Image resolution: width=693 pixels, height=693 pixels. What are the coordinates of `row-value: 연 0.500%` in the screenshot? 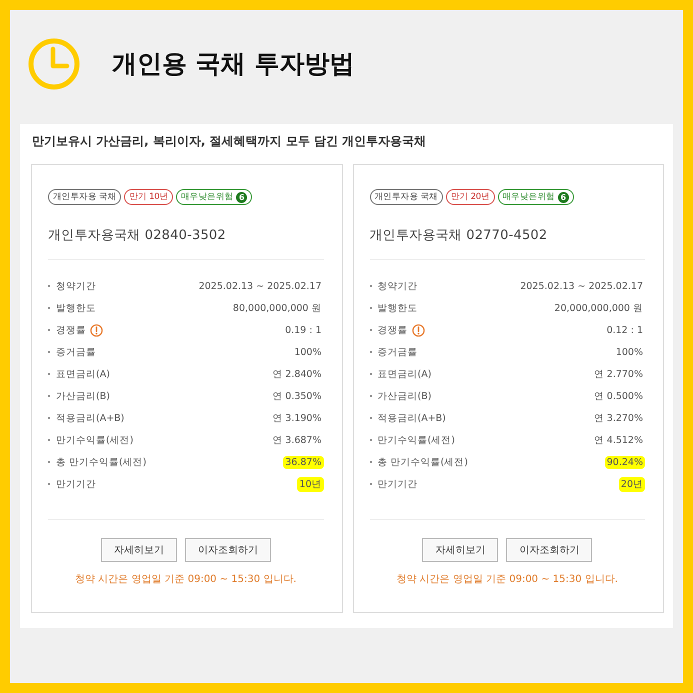 It's located at (618, 397).